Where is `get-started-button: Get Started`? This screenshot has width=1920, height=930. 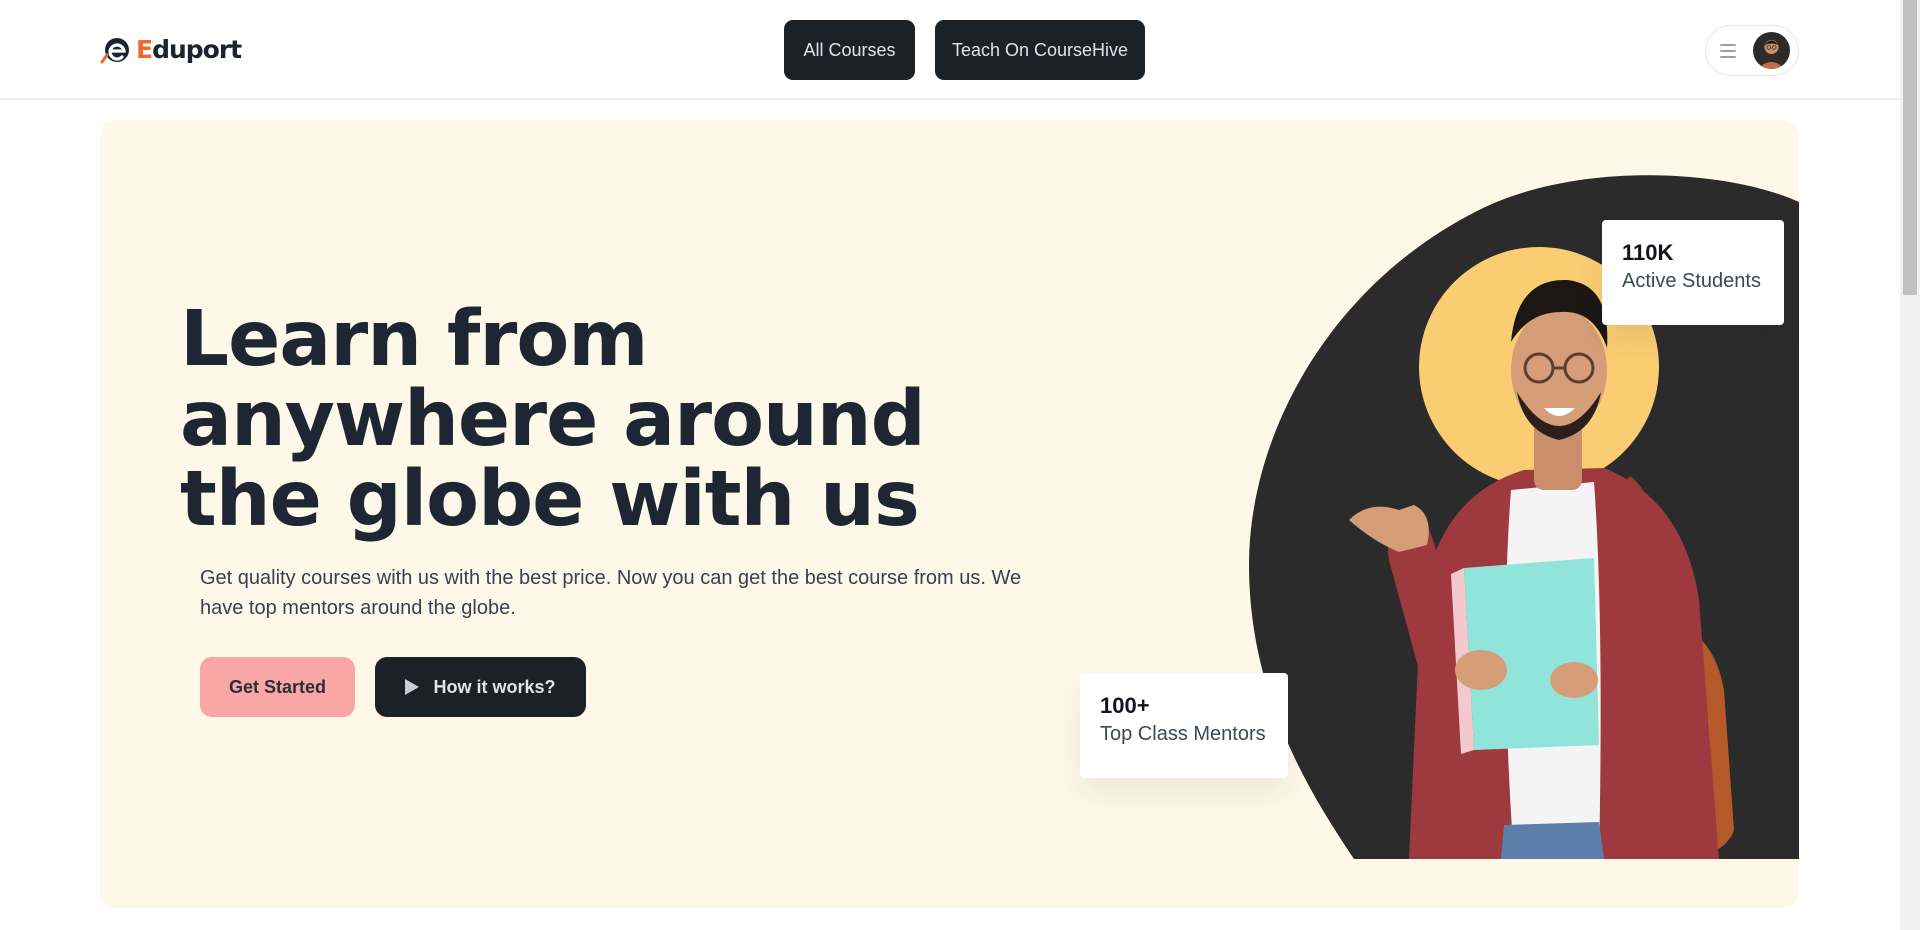
get-started-button: Get Started is located at coordinates (277, 687).